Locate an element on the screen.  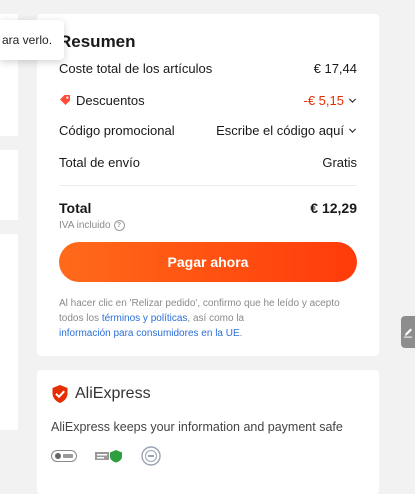
subtotal-label: Coste total de los artículos is located at coordinates (136, 68).